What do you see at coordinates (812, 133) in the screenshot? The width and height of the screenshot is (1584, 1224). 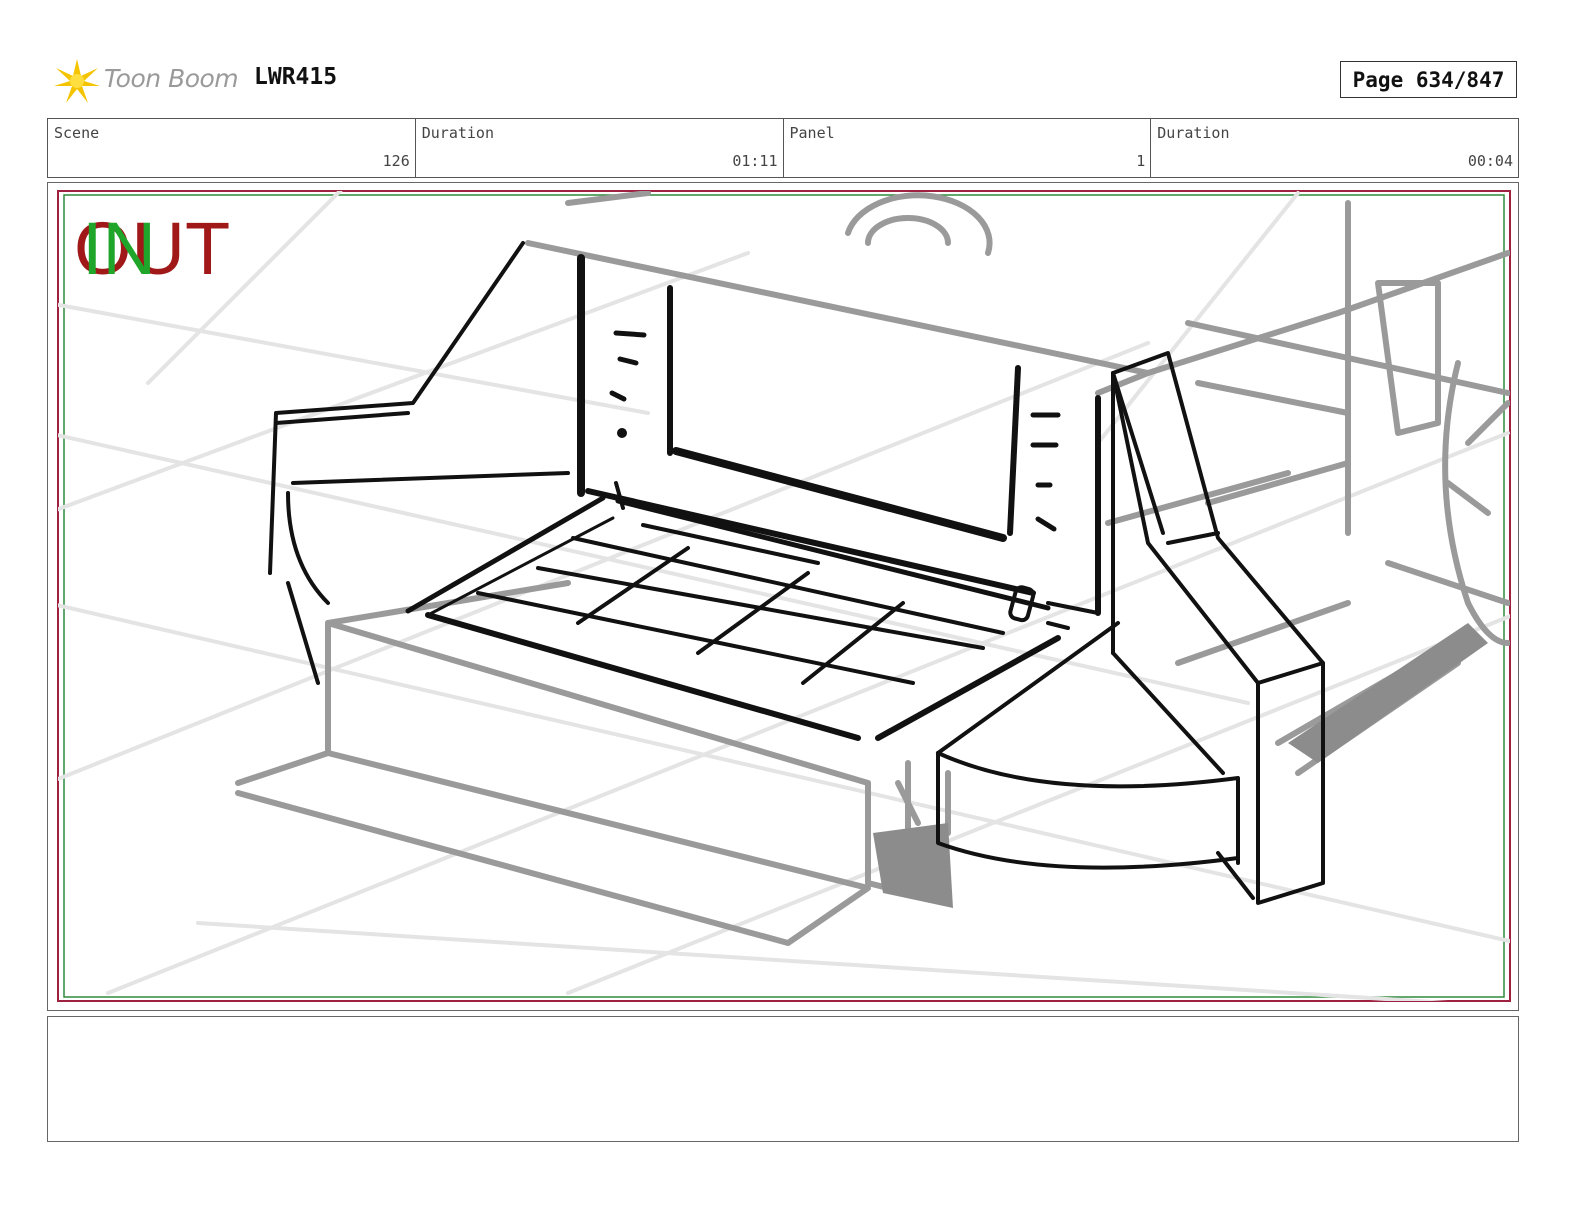 I see `info-label: Panel` at bounding box center [812, 133].